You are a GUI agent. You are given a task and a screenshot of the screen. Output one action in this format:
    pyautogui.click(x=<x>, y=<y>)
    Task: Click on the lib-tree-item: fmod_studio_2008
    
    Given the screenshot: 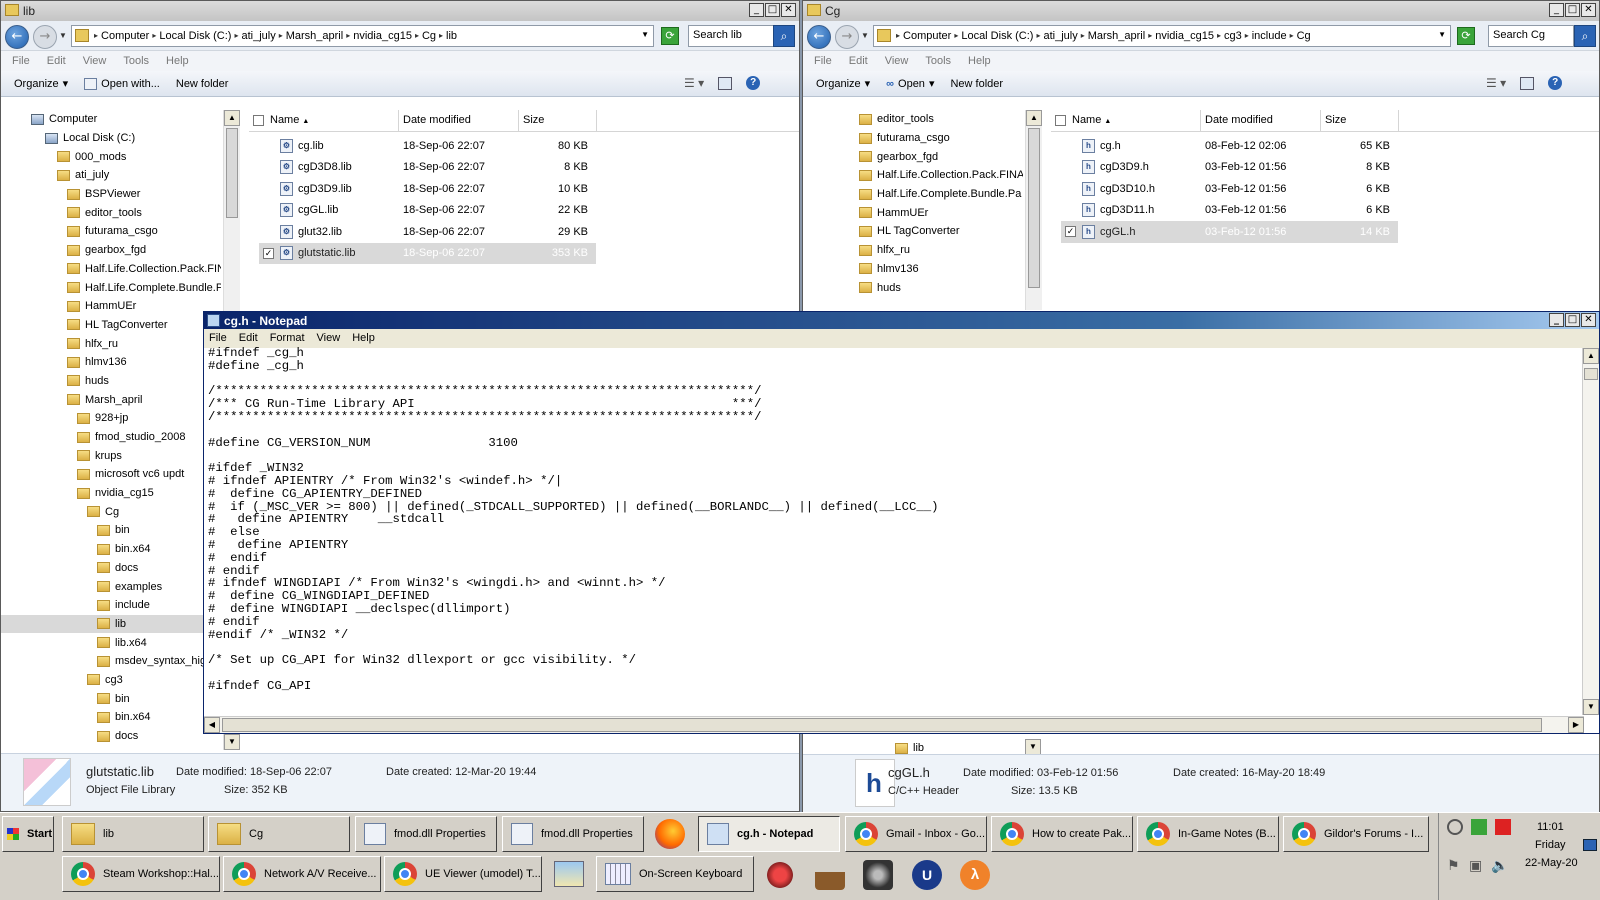 What is the action you would take?
    pyautogui.click(x=111, y=437)
    